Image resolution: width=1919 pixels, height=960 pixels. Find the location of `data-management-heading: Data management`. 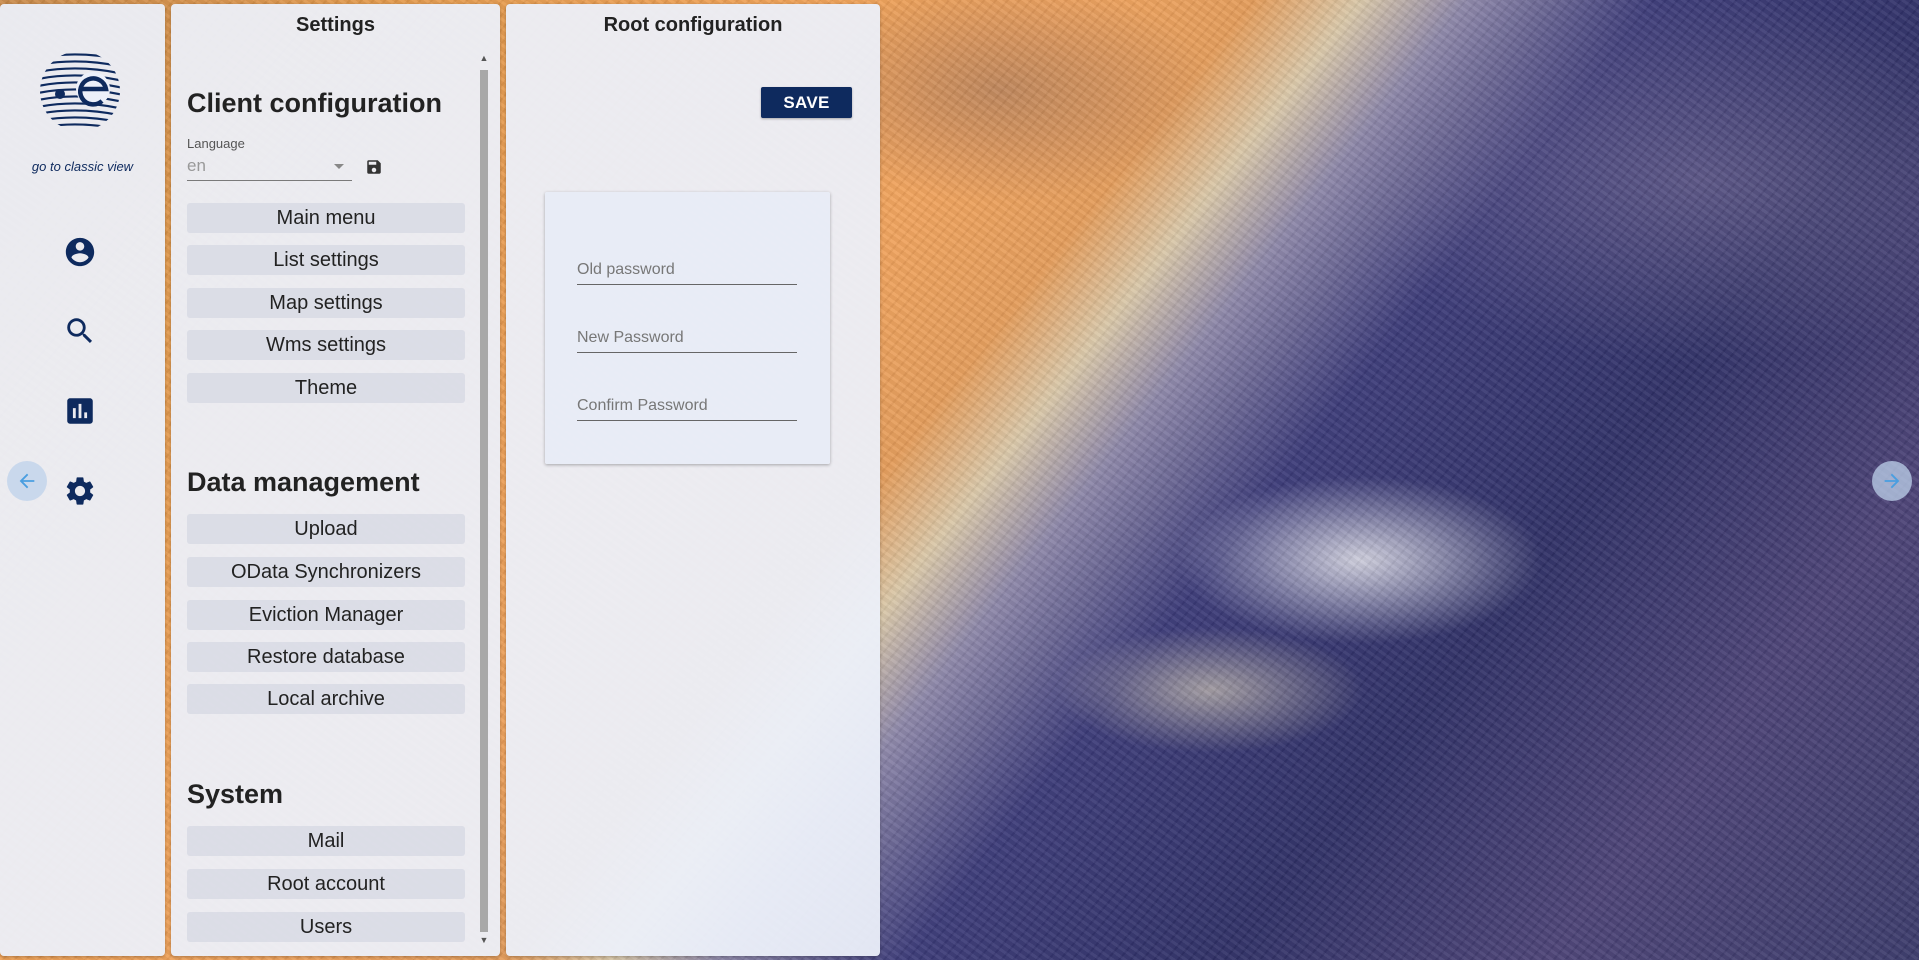

data-management-heading: Data management is located at coordinates (303, 482).